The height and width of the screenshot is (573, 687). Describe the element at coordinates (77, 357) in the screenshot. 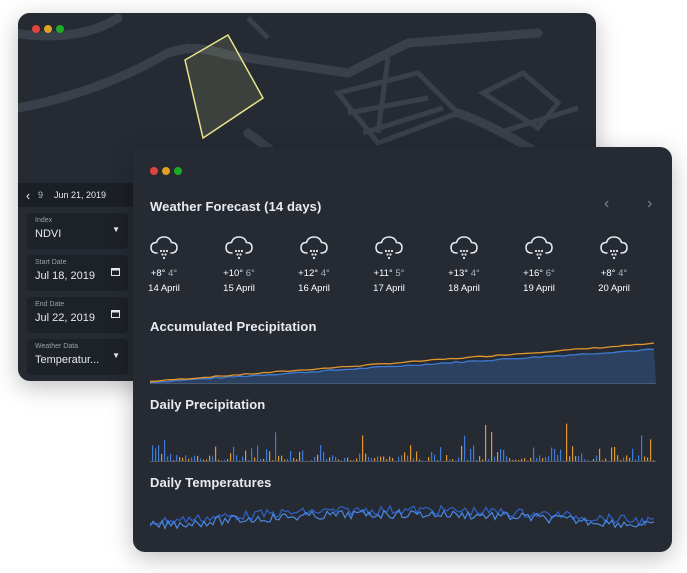

I see `weather-data-select: Weather Data Temperatur... ▼` at that location.